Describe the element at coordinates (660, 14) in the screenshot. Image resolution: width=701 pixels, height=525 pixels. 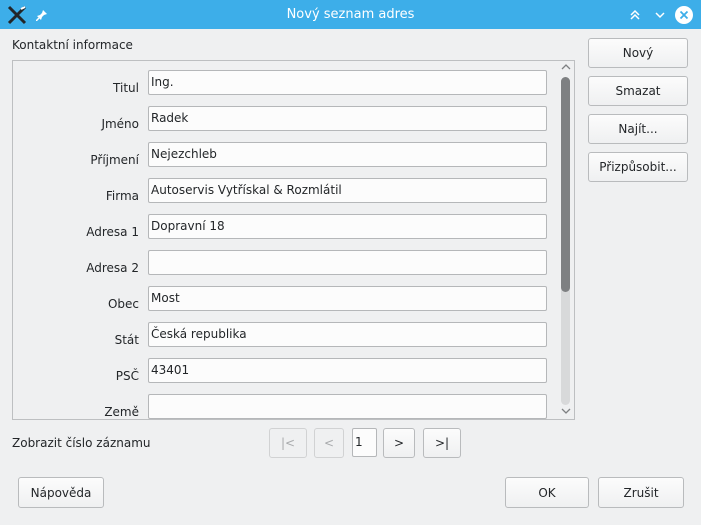
I see `minimize-icon` at that location.